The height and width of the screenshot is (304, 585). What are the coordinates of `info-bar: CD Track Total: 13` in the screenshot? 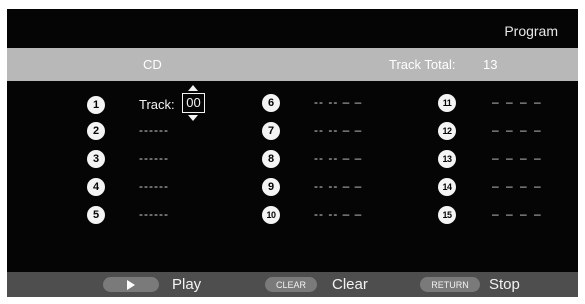 It's located at (292, 64).